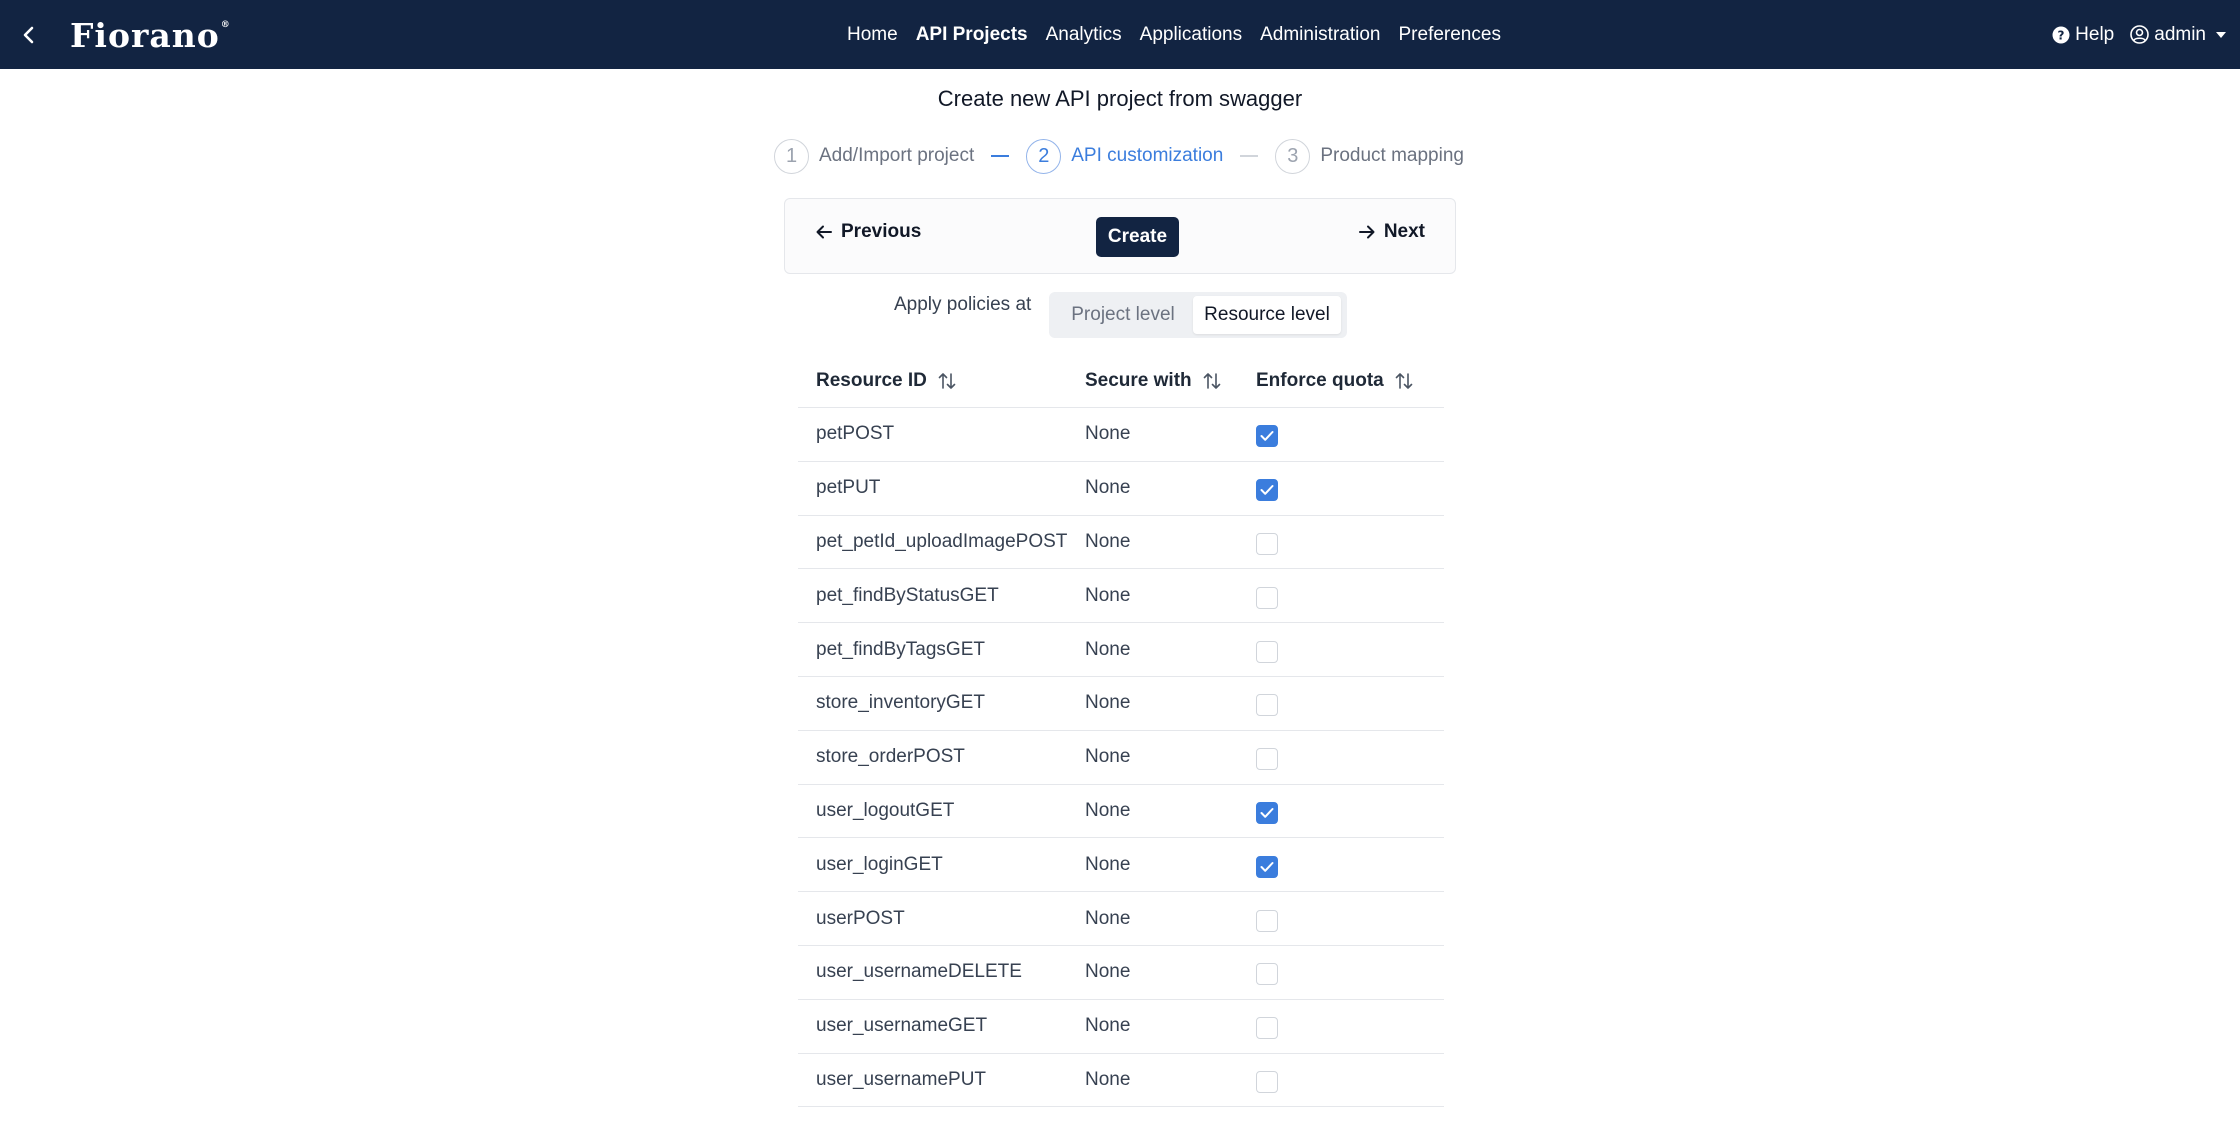 The width and height of the screenshot is (2240, 1135). What do you see at coordinates (871, 380) in the screenshot?
I see `column-label: Resource ID` at bounding box center [871, 380].